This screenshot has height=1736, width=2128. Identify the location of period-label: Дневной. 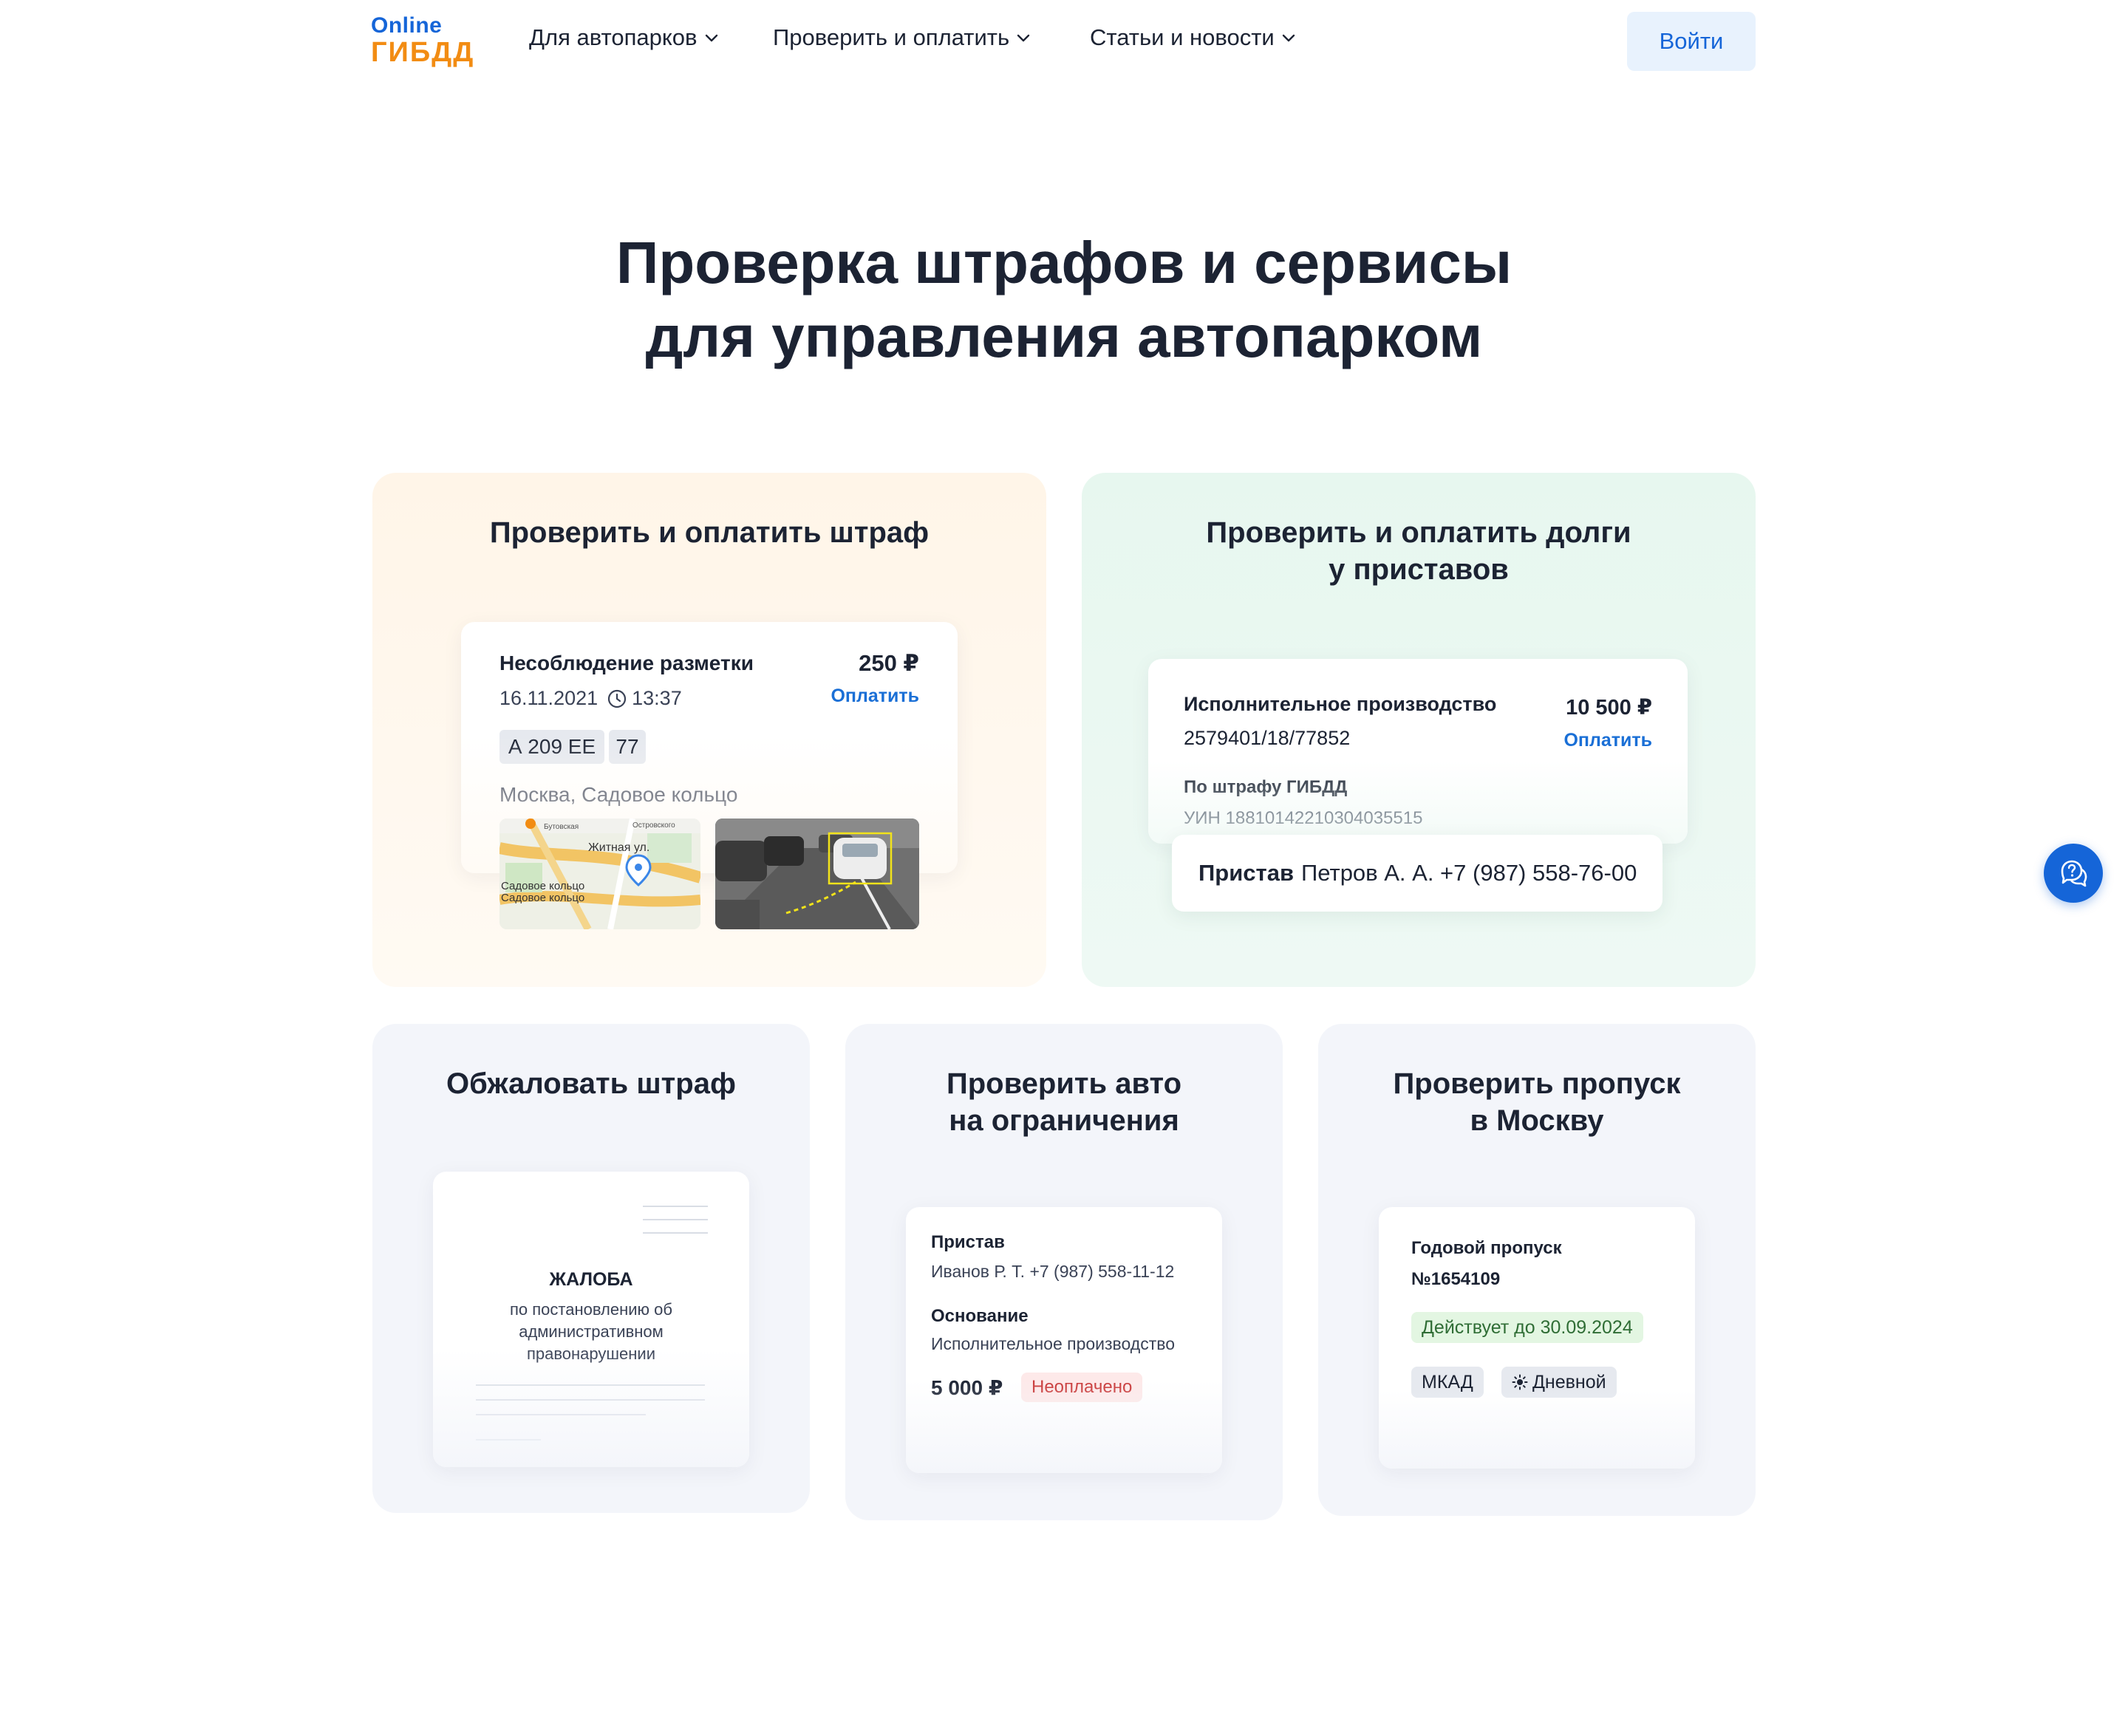
(1569, 1381).